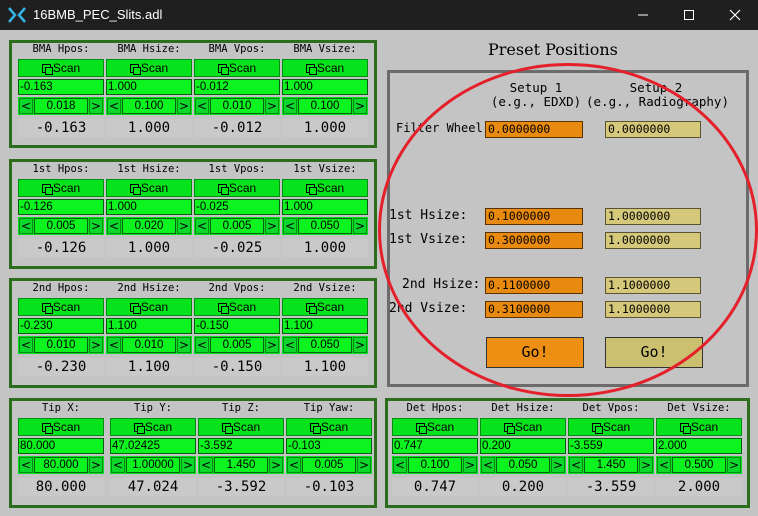 This screenshot has width=758, height=516. What do you see at coordinates (149, 326) in the screenshot?
I see `second-2nd-hsize-setpoint-input: 1.100` at bounding box center [149, 326].